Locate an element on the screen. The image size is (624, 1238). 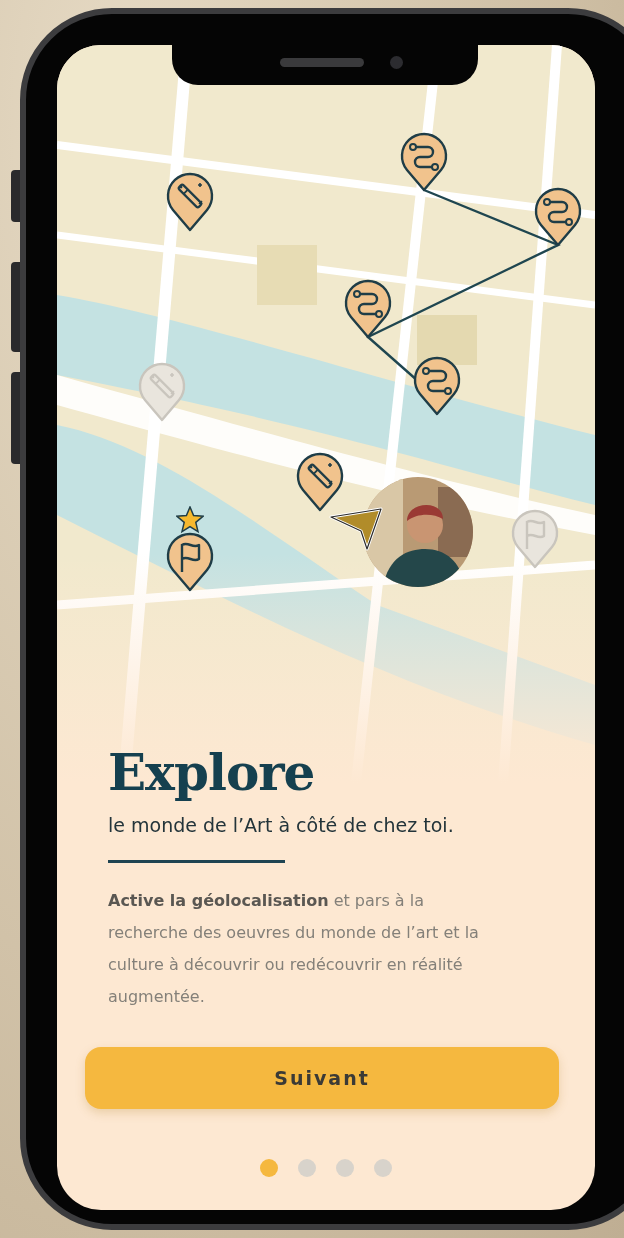
next-button: Suivant is located at coordinates (322, 1078).